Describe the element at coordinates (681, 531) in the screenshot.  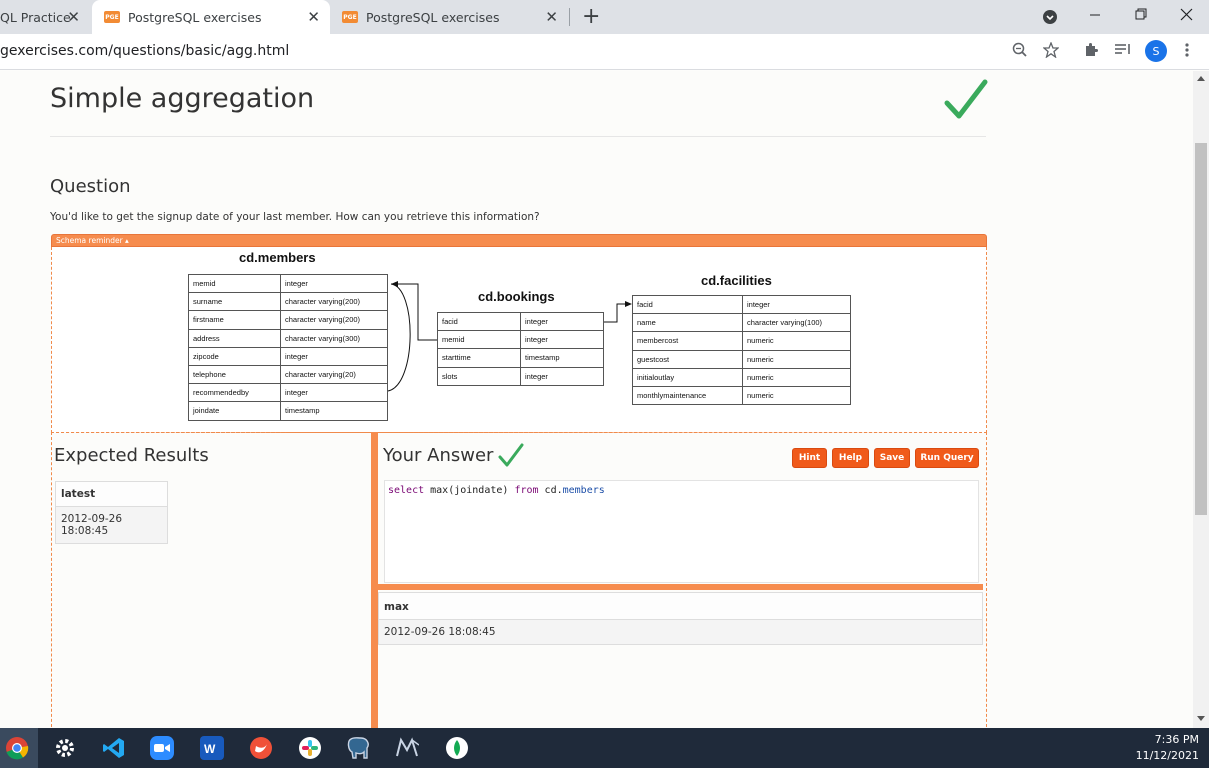
I see `sql-editor: select max(joindate) from cd.members` at that location.